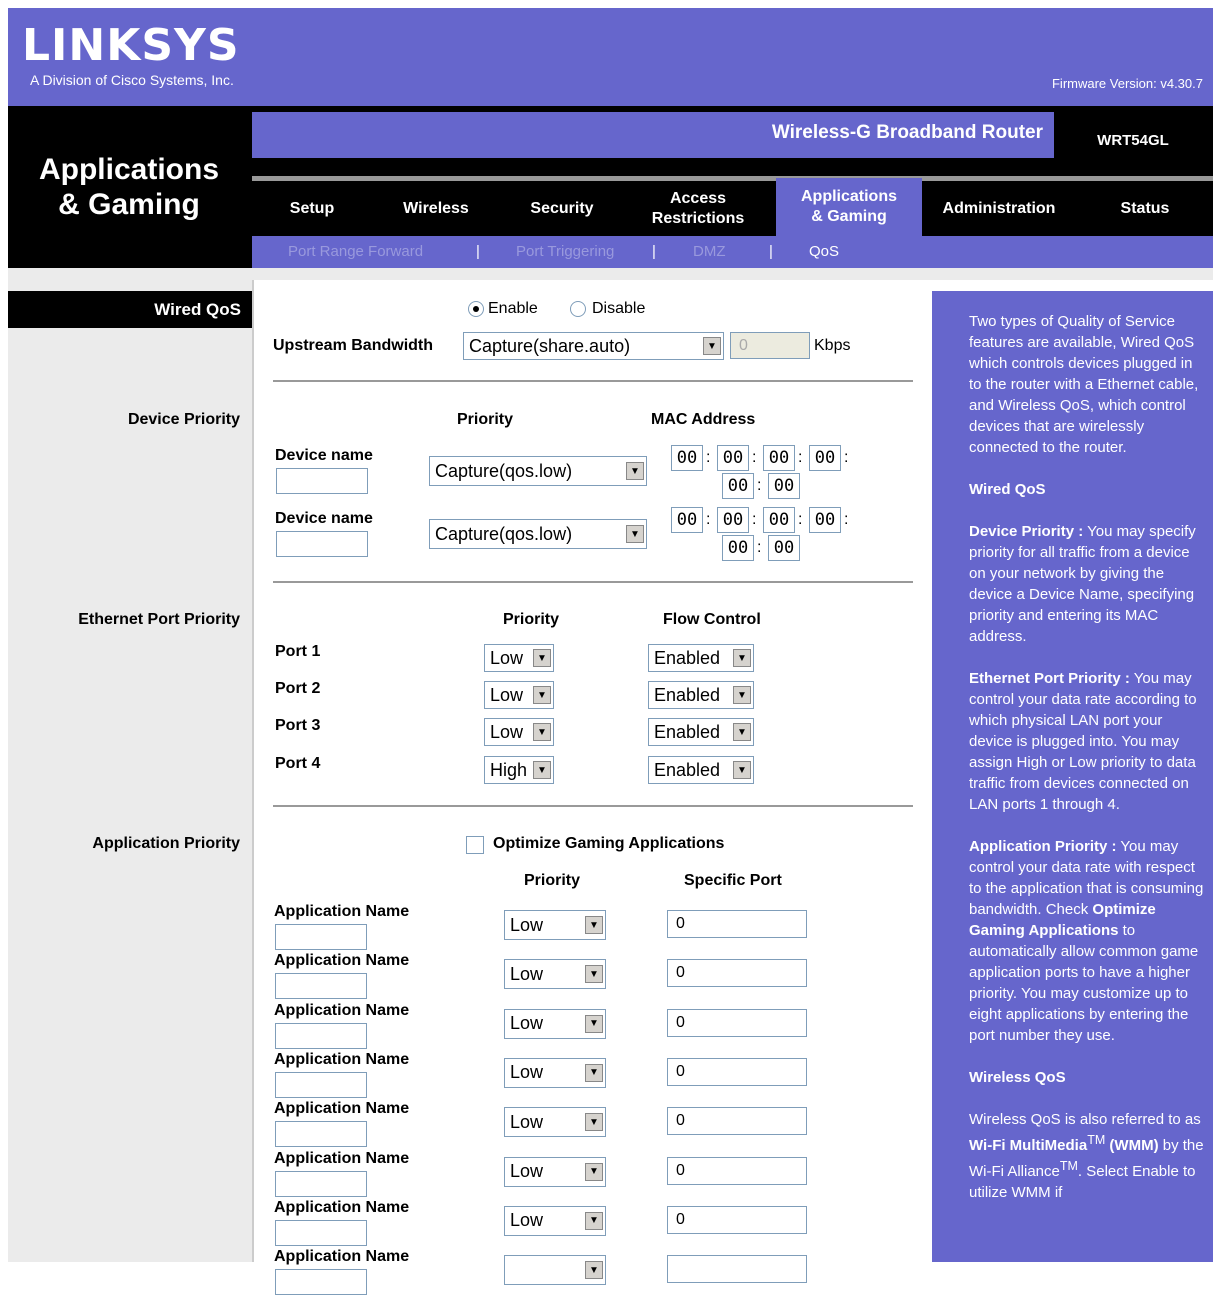  Describe the element at coordinates (436, 209) in the screenshot. I see `tab-wireless: Wireless` at that location.